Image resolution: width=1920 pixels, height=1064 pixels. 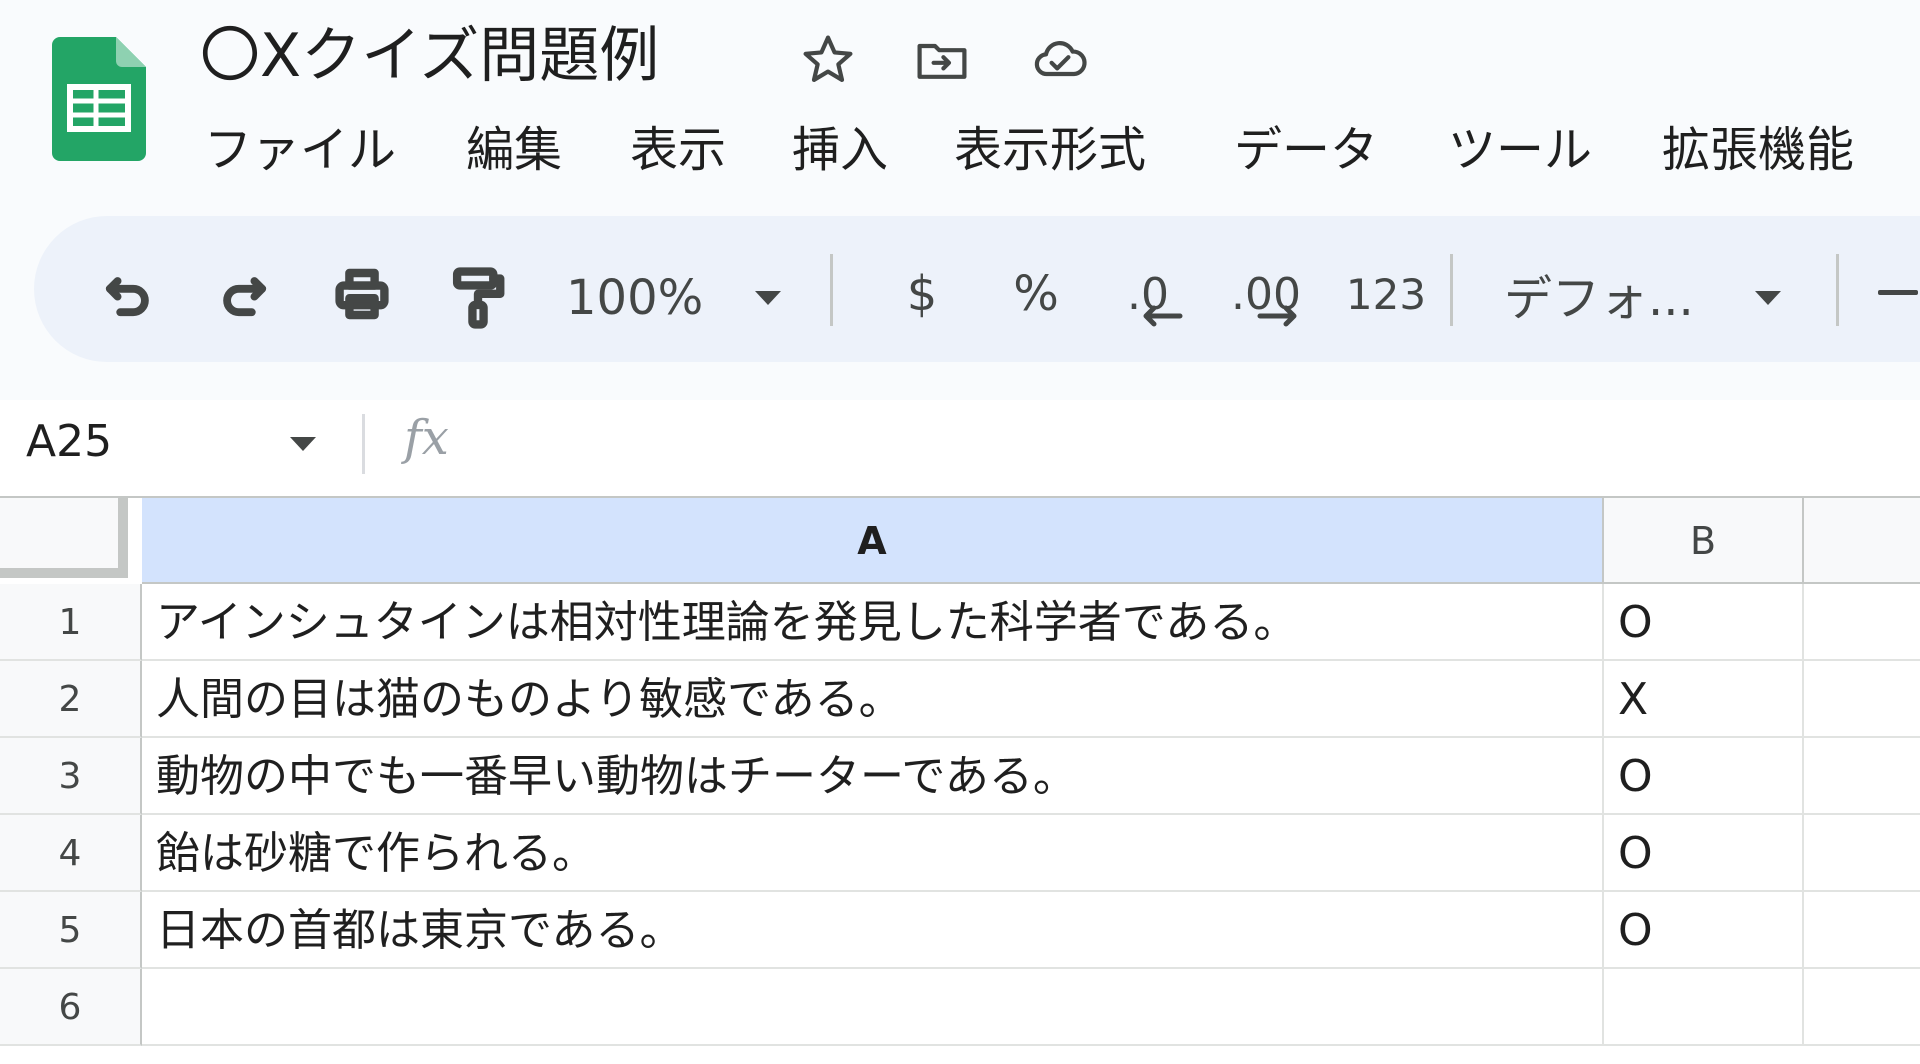 What do you see at coordinates (71, 699) in the screenshot?
I see `row-header: 2` at bounding box center [71, 699].